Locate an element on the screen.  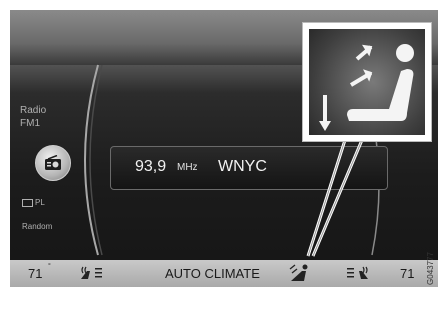
image-code-text: G043777 is located at coordinates (430, 268).